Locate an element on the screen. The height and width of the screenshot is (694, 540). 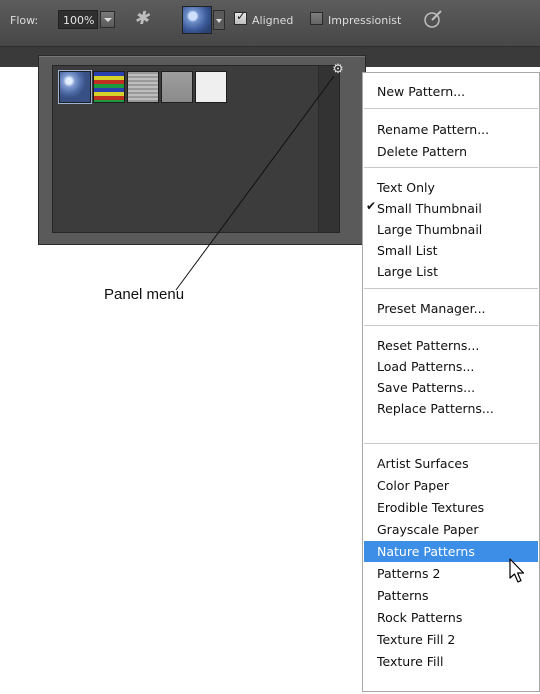
menu-item-delete-pattern: Delete Pattern is located at coordinates (451, 151).